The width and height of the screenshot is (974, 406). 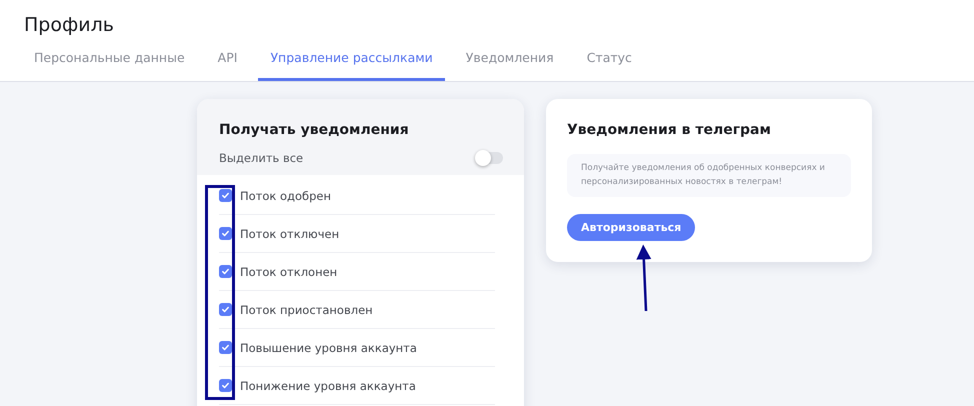 I want to click on info-text: Получайте уведомления об одобренных конверсиях и персонализированных новостях в телеграм!, so click(x=709, y=175).